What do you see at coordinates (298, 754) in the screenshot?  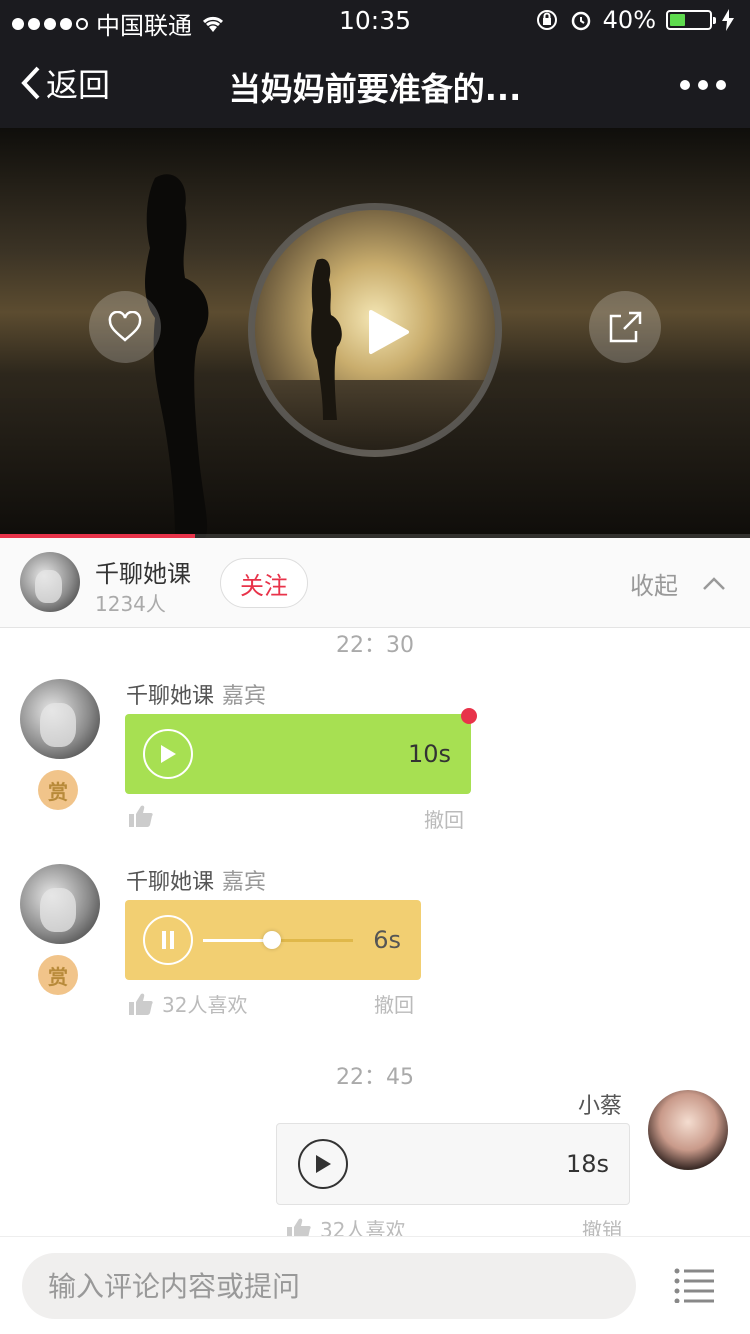 I see `voice-bubble: 10s` at bounding box center [298, 754].